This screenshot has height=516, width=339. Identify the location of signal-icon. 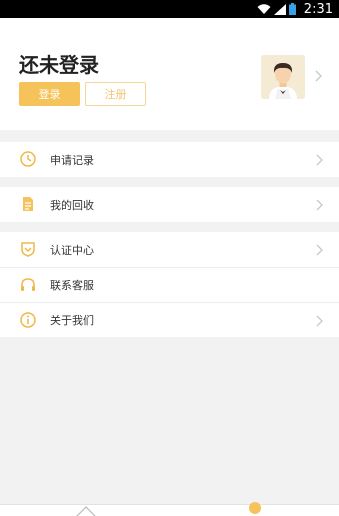
(279, 9).